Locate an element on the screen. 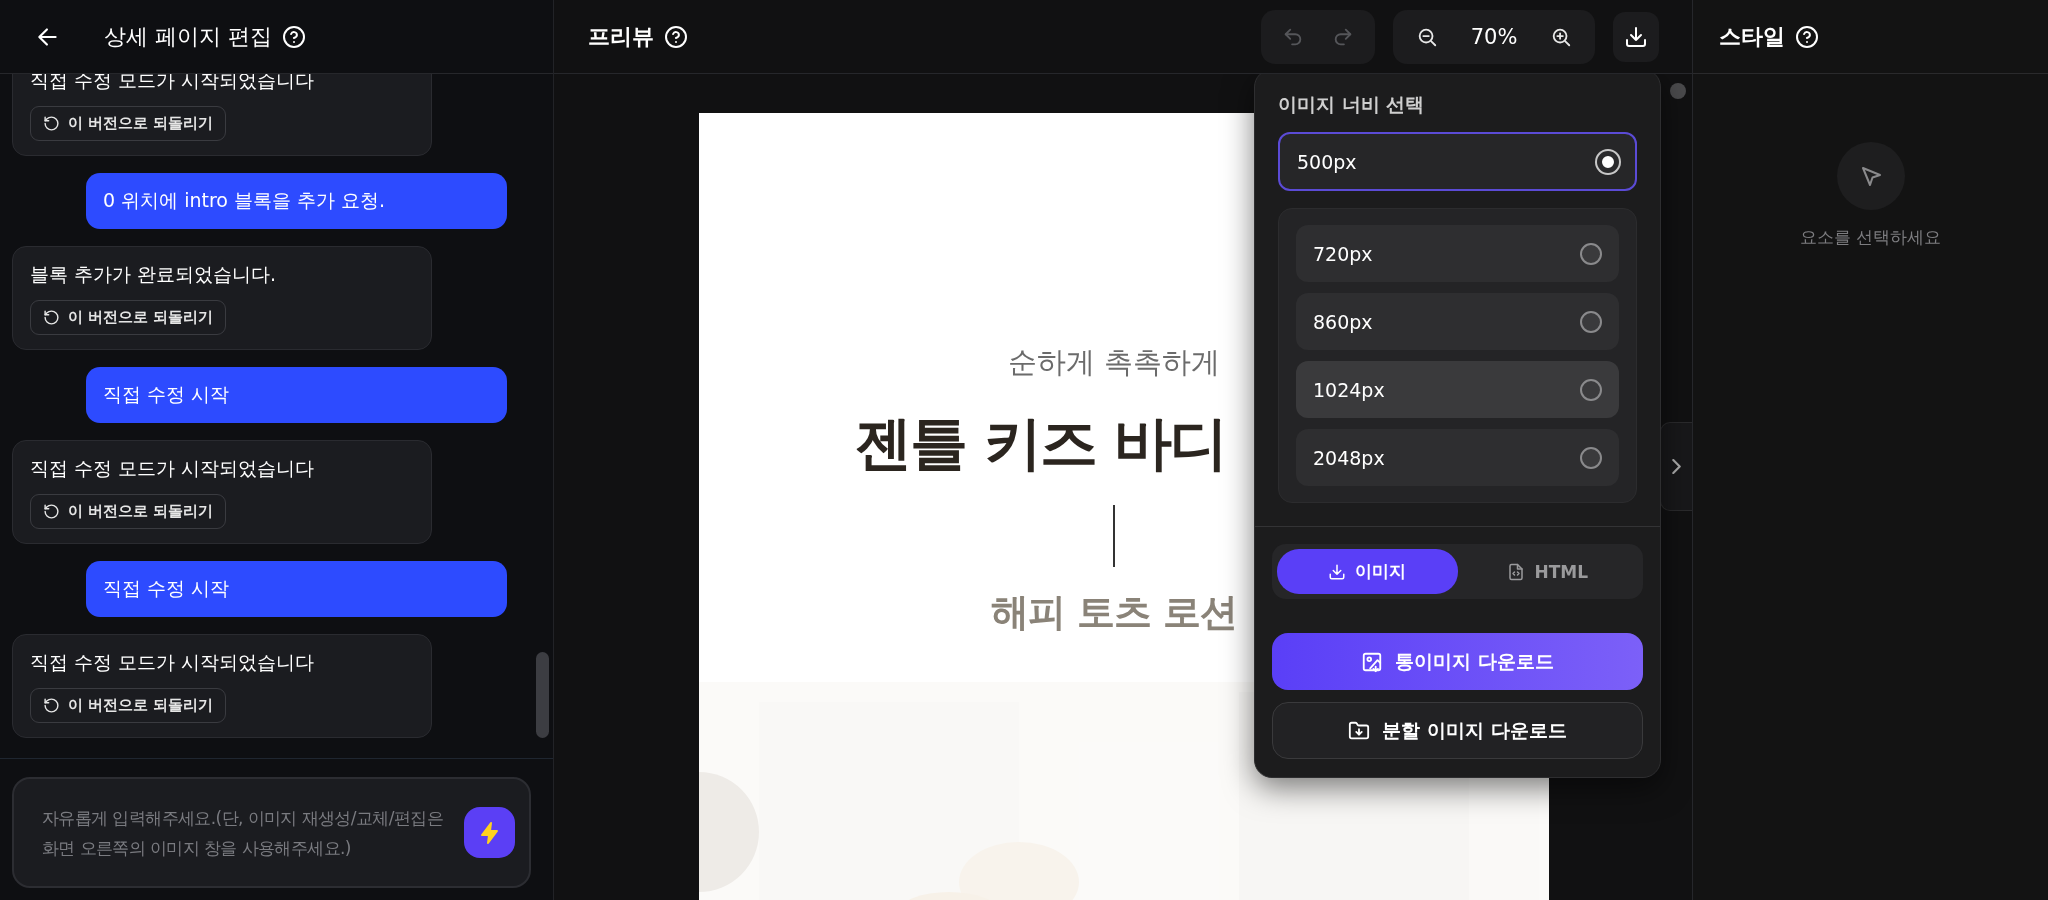  zoom-level: 70% is located at coordinates (1494, 36).